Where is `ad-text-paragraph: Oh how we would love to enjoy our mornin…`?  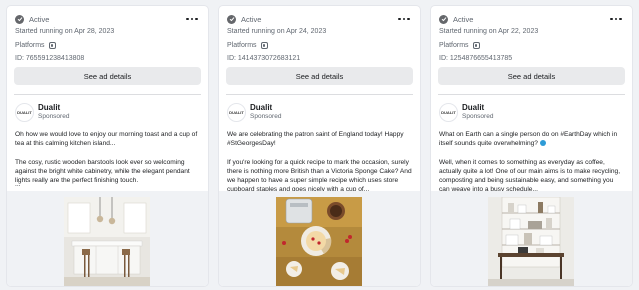 ad-text-paragraph: Oh how we would love to enjoy our mornin… is located at coordinates (106, 139).